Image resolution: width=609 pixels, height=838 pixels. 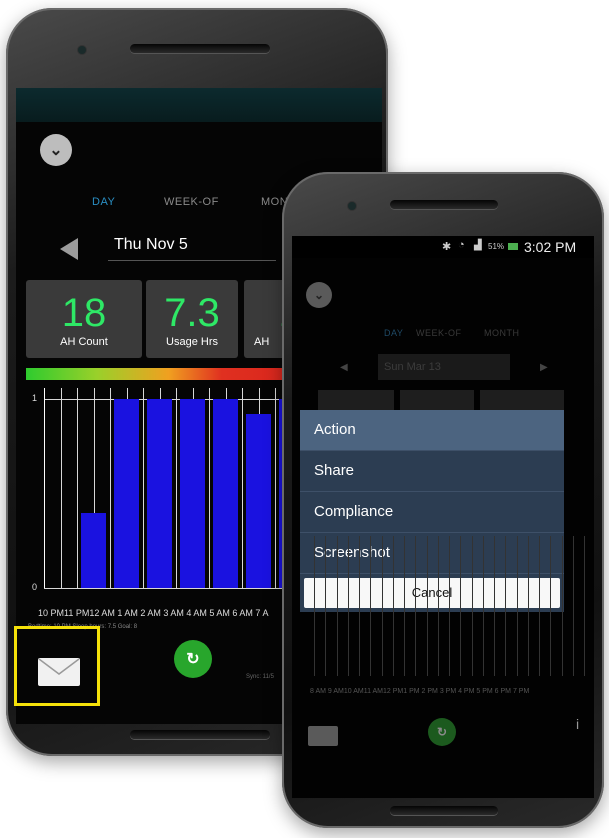 What do you see at coordinates (69, 249) in the screenshot?
I see `previous-arrow-icon` at bounding box center [69, 249].